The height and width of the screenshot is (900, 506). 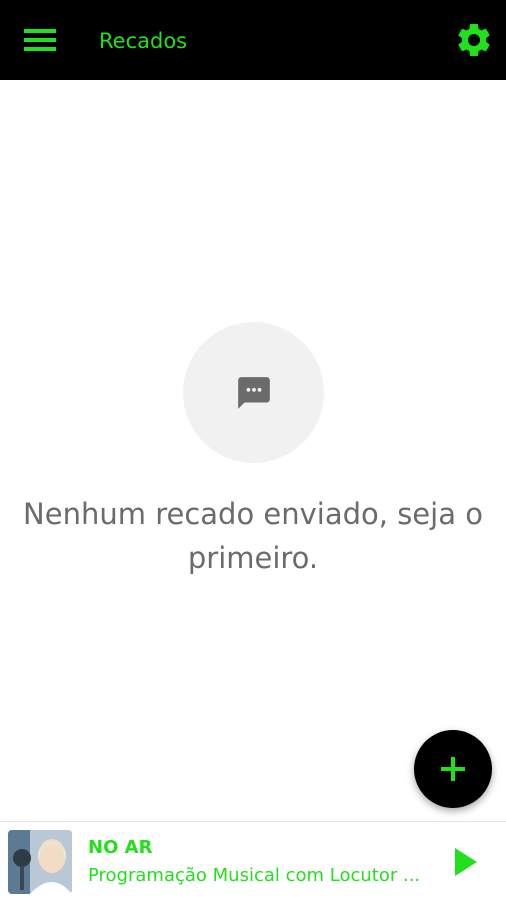 I want to click on hamburger-menu-icon, so click(x=40, y=40).